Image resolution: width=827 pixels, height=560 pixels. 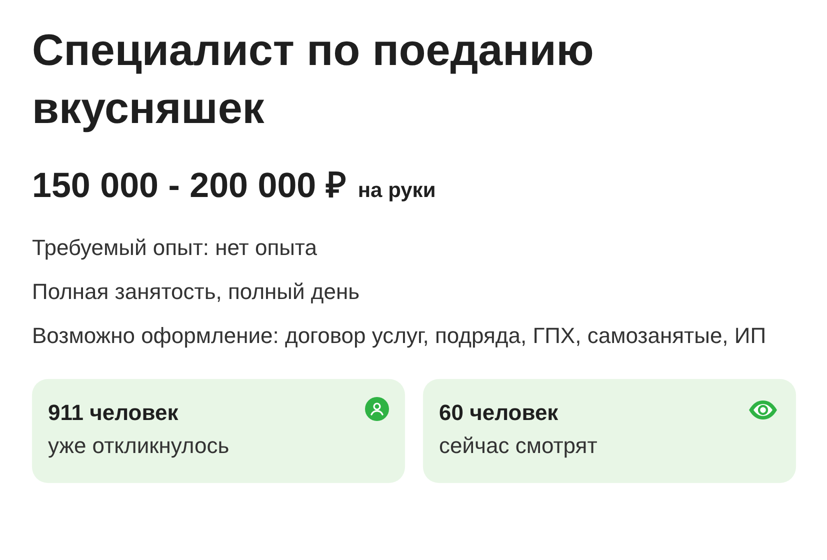 I want to click on stat-caption: уже откликнулось, so click(x=139, y=446).